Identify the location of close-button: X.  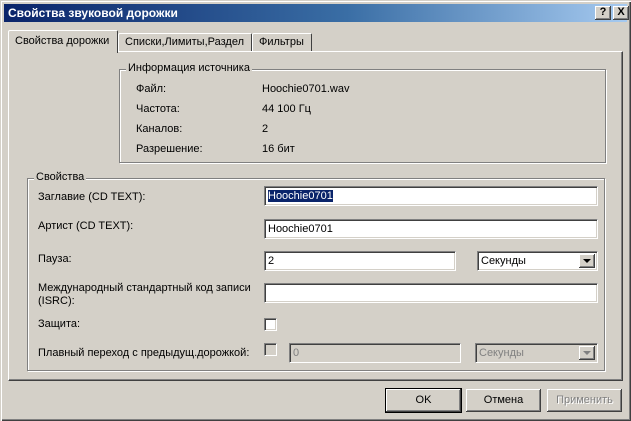
(621, 13).